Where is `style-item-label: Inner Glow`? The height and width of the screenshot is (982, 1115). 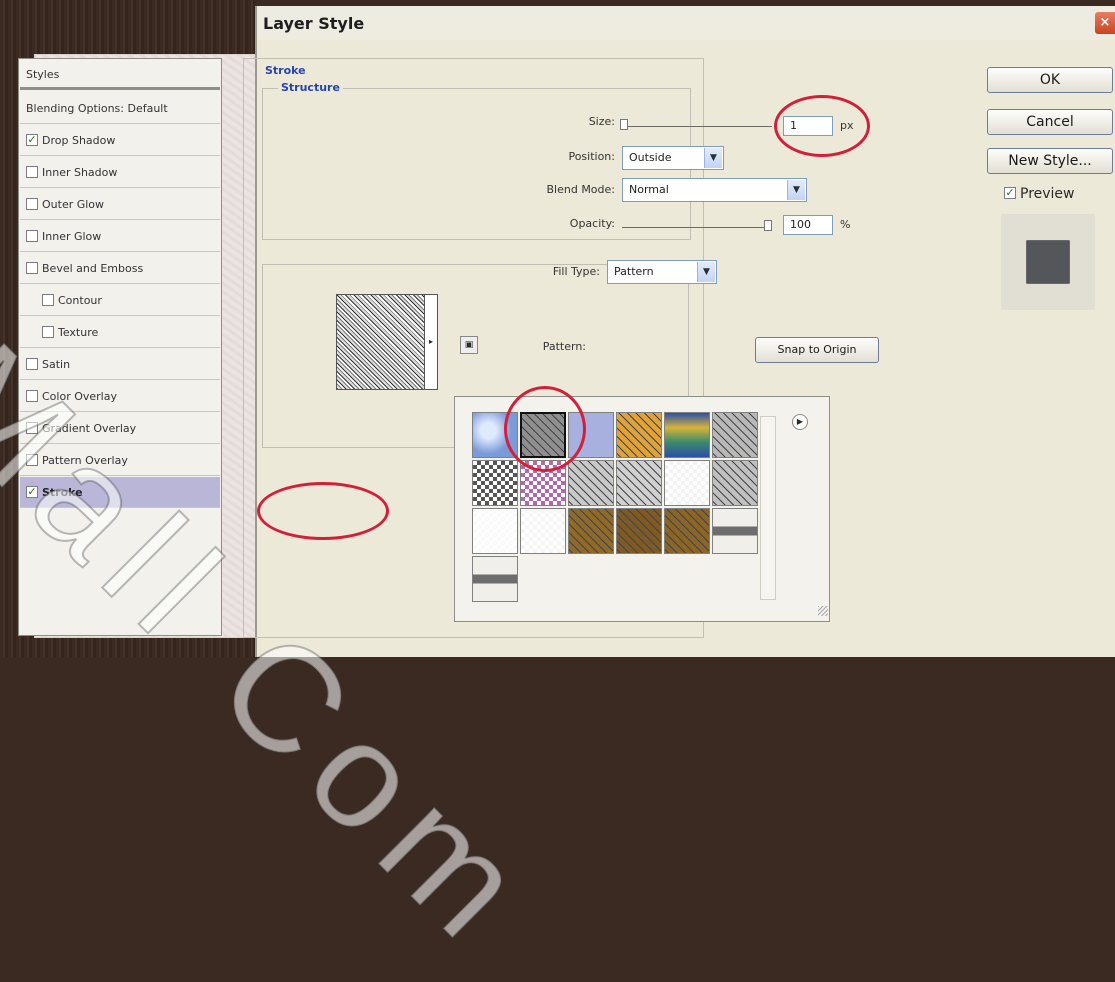
style-item-label: Inner Glow is located at coordinates (72, 236).